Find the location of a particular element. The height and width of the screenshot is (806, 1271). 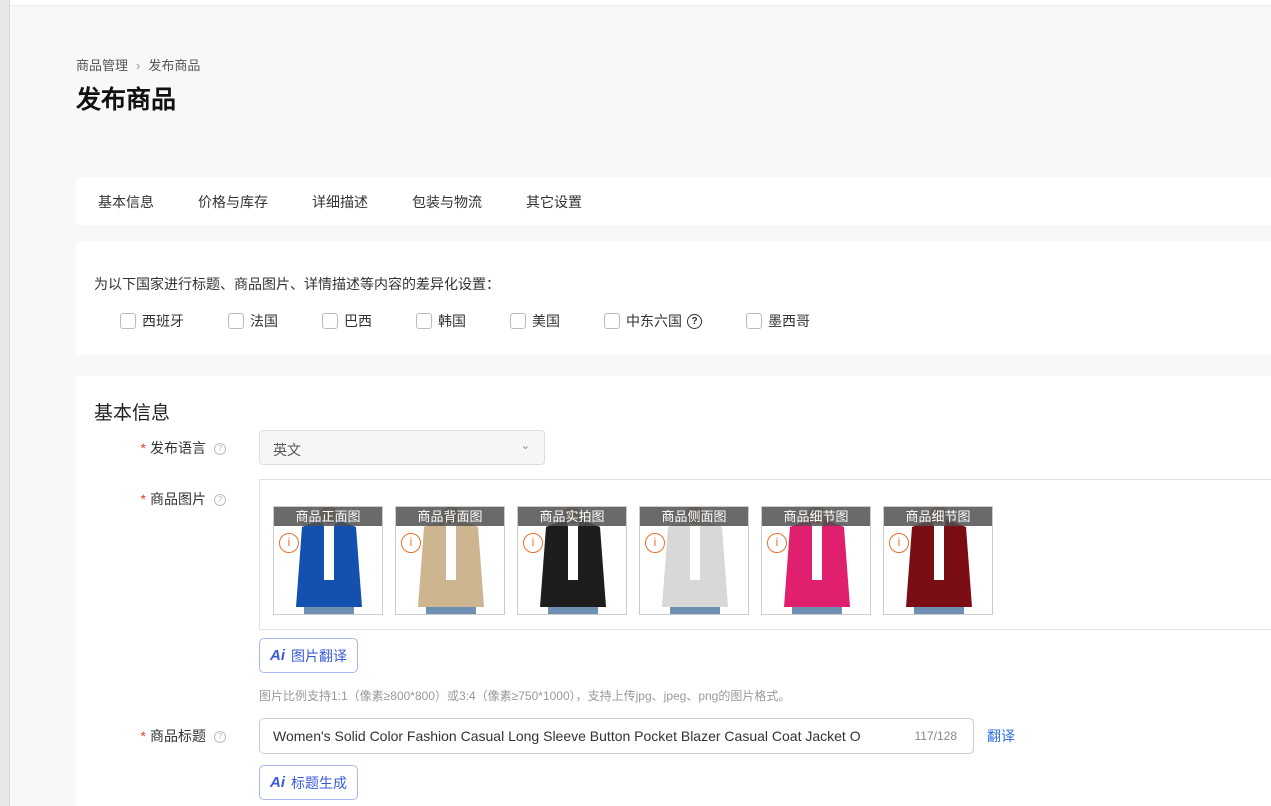

image-caption: 商品侧面图 is located at coordinates (694, 516).